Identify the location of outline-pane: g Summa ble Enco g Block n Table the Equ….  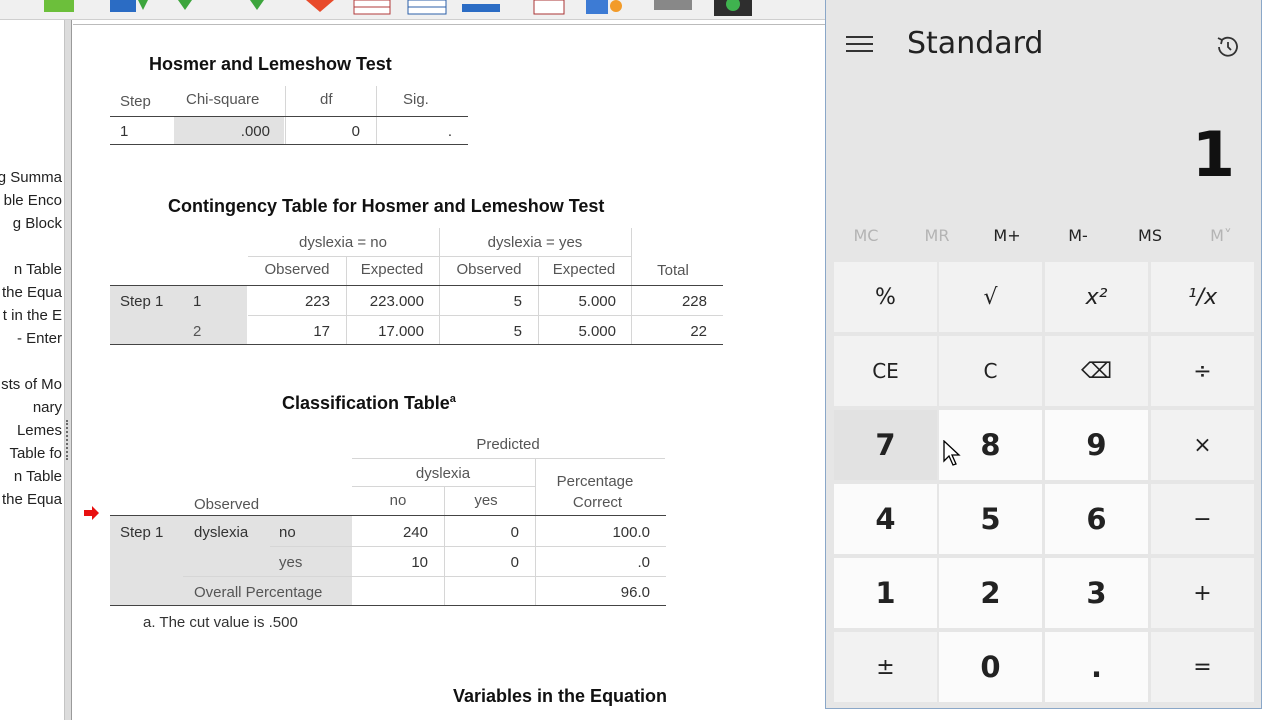
(32, 370).